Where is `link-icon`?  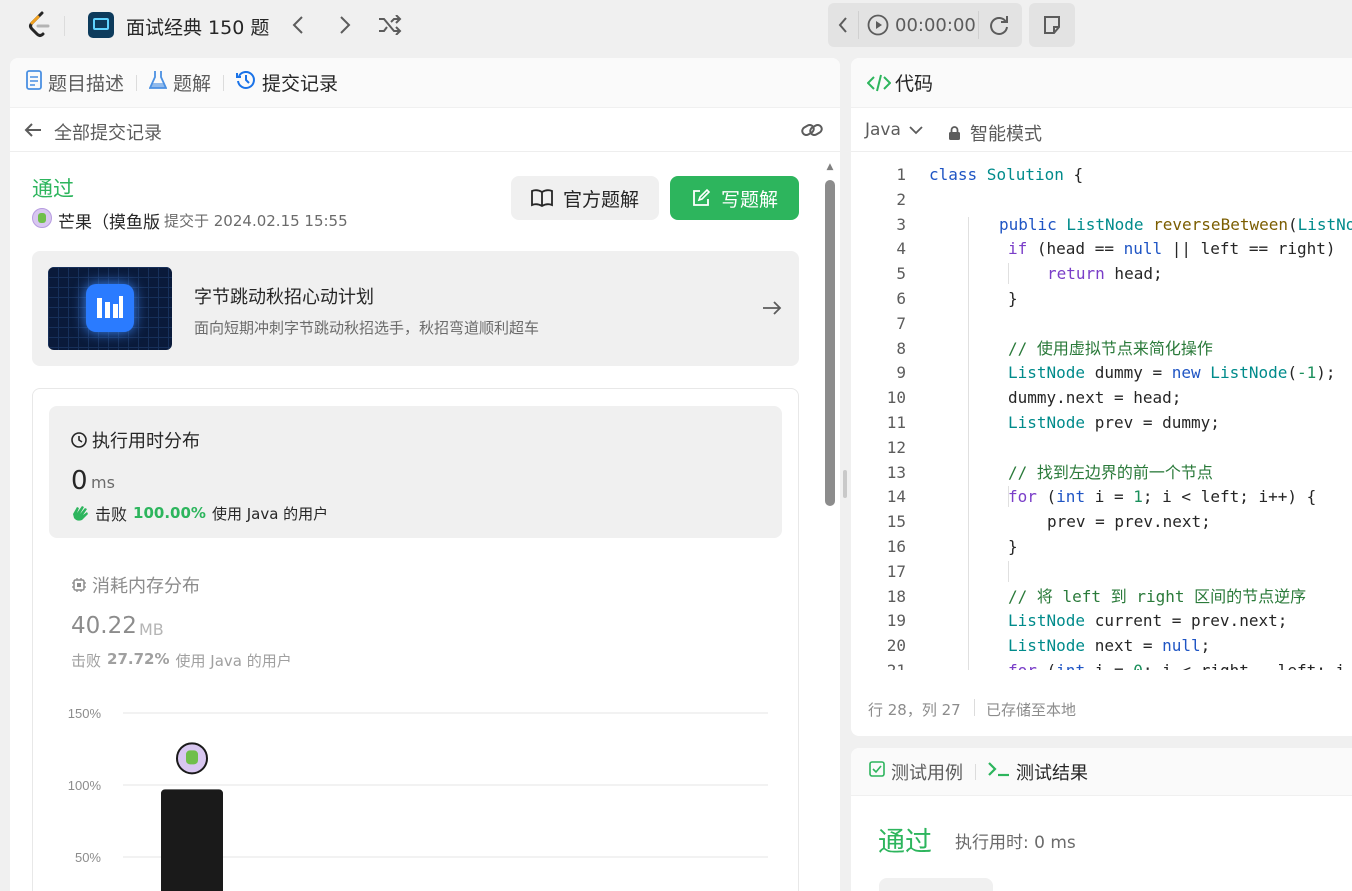
link-icon is located at coordinates (812, 130).